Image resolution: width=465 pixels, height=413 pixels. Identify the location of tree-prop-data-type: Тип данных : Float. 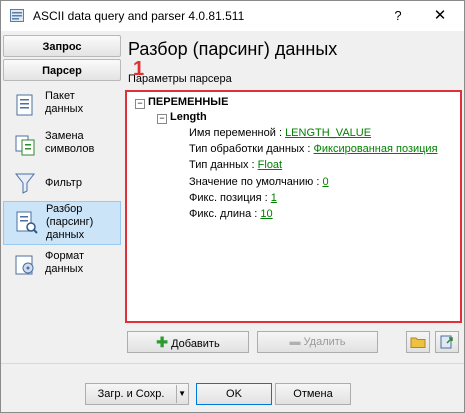
(235, 165).